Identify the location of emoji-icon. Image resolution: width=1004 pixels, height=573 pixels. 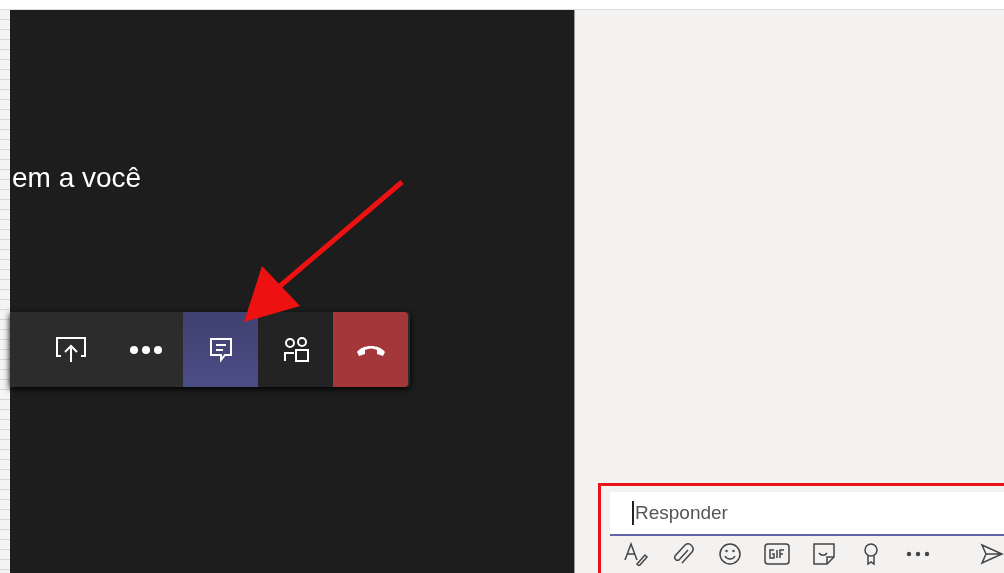
(729, 554).